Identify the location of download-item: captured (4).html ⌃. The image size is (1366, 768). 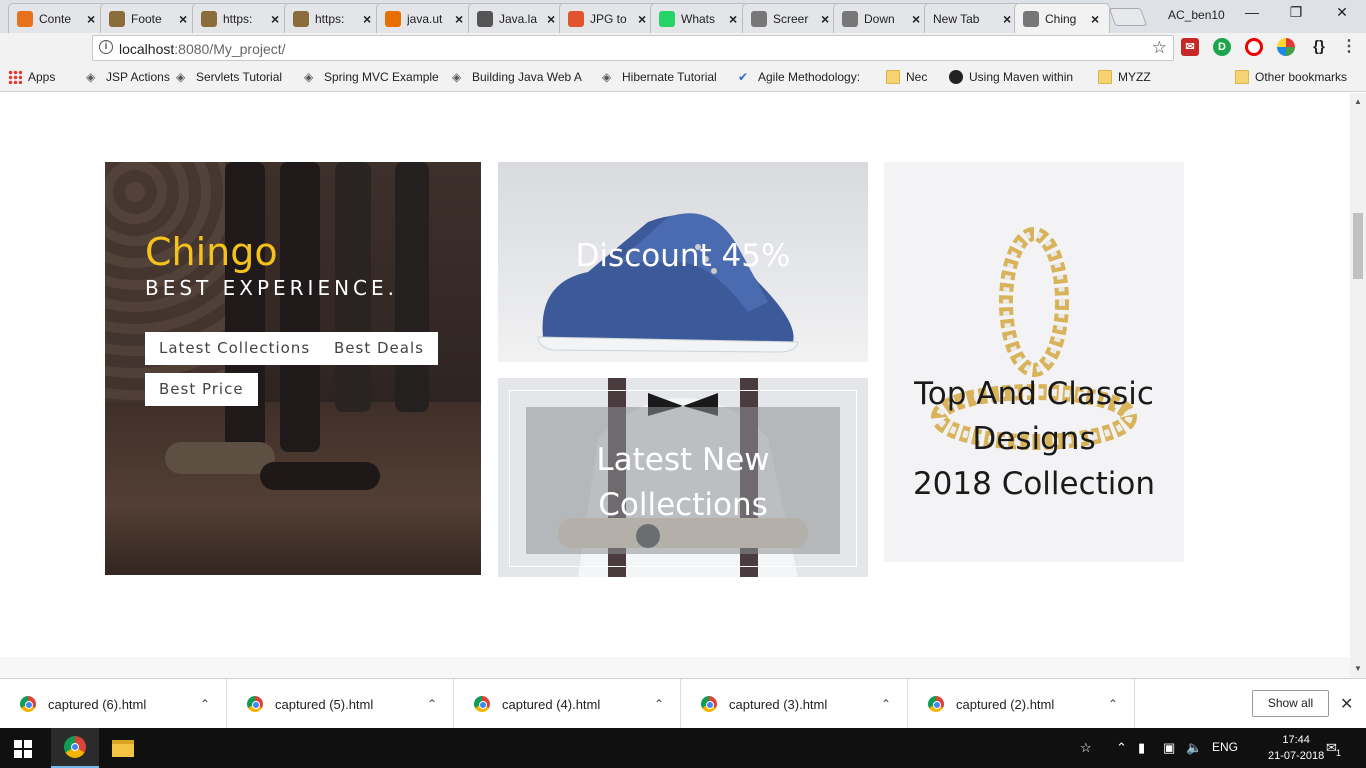
(567, 704).